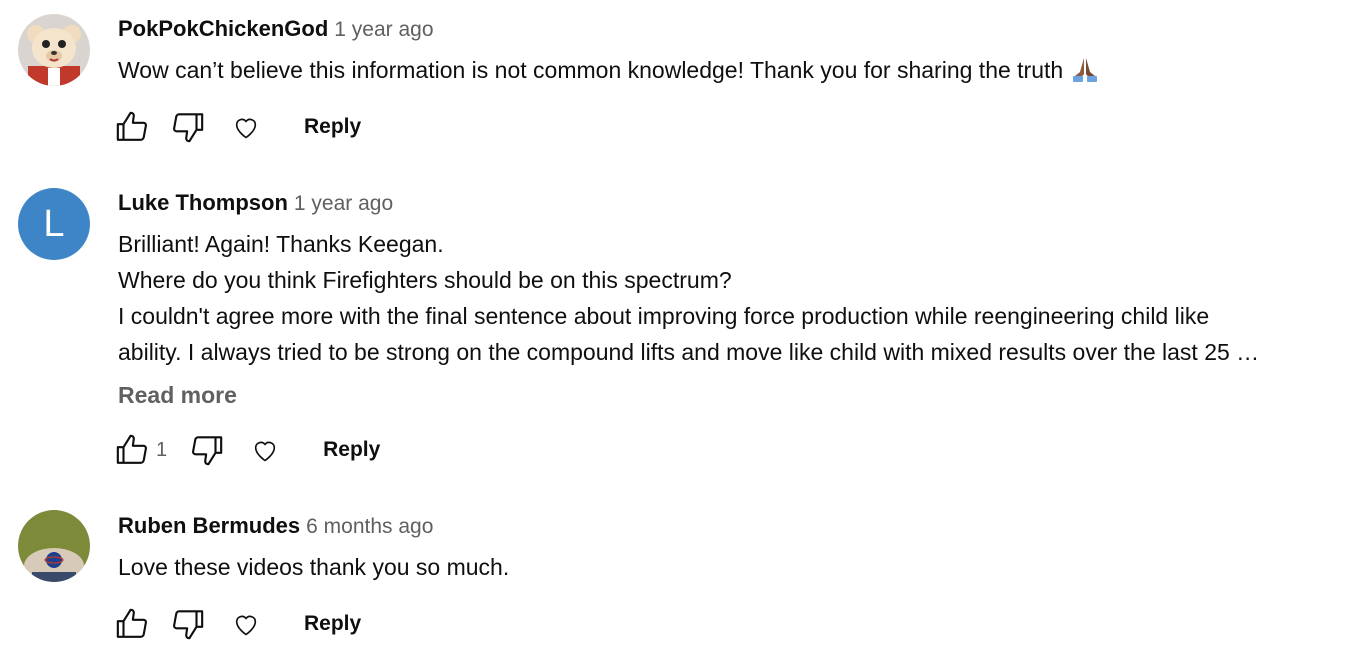 This screenshot has height=667, width=1366. Describe the element at coordinates (281, 244) in the screenshot. I see `comment-line: Brilliant! Again! Thanks Keegan.` at that location.